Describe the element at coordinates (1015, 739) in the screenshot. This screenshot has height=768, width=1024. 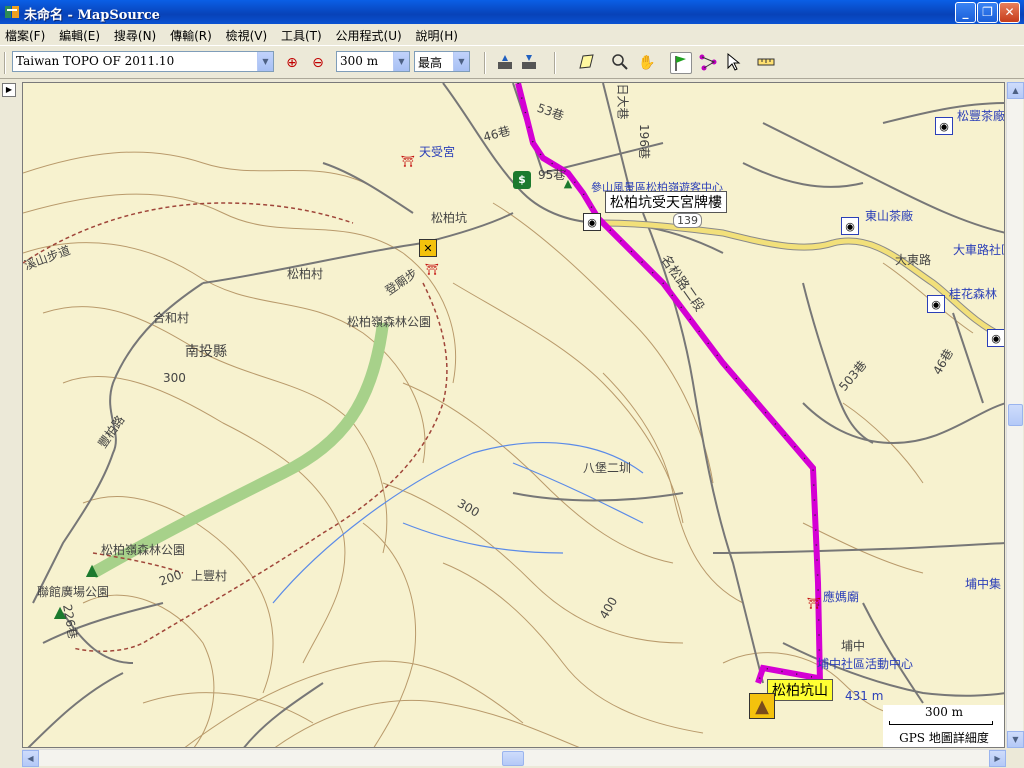
I see `scroll-down-icon: ▼` at that location.